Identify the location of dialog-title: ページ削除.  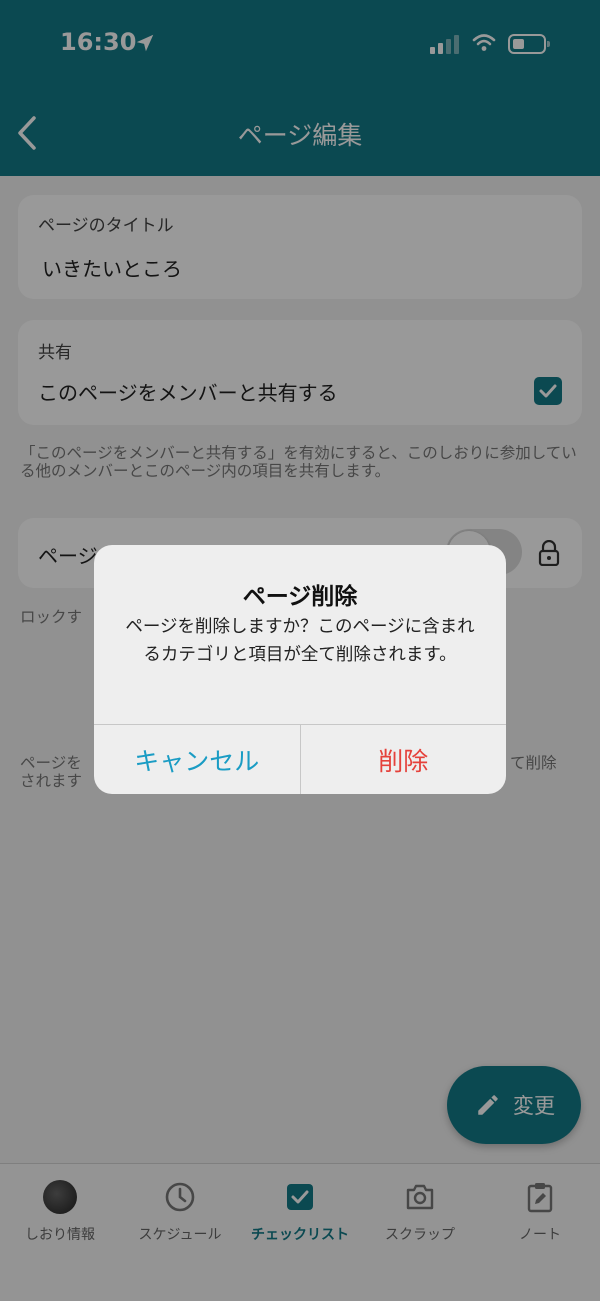
(300, 597).